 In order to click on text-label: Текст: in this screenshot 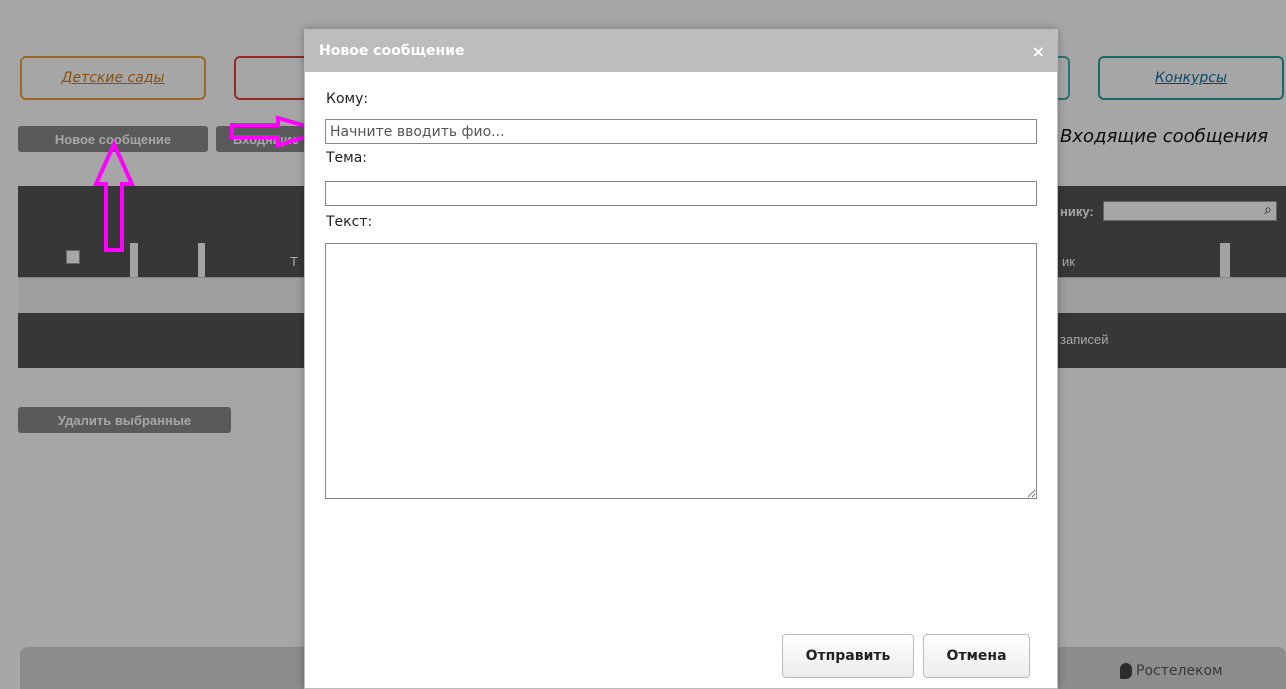, I will do `click(349, 222)`.